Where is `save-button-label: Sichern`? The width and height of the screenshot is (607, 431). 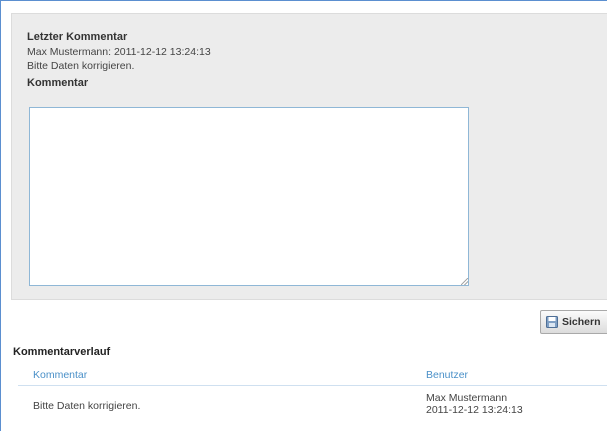 save-button-label: Sichern is located at coordinates (581, 322).